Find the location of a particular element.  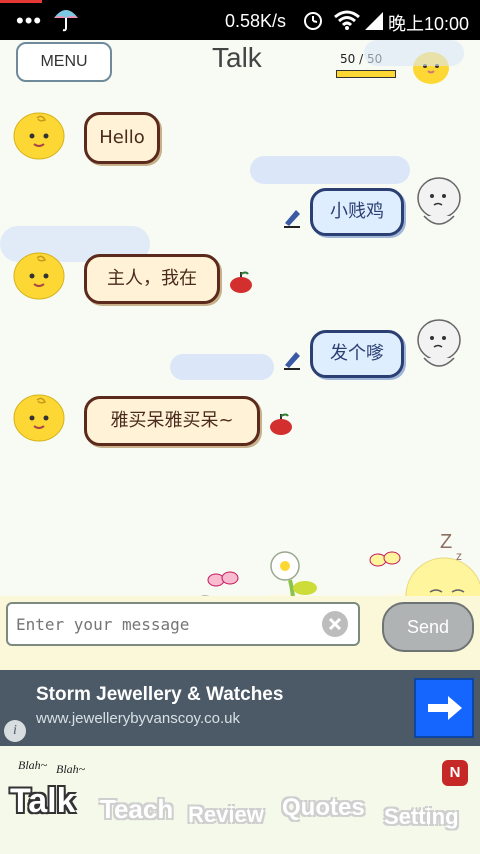

arrow-right-icon is located at coordinates (444, 708).